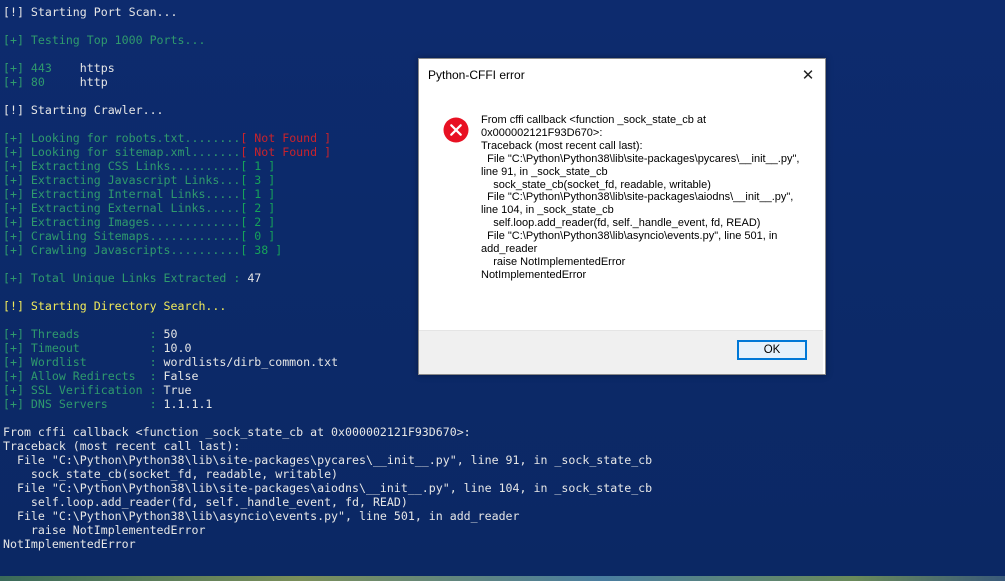  What do you see at coordinates (553, 261) in the screenshot?
I see `dialog-message-line: raise NotImplementedError` at bounding box center [553, 261].